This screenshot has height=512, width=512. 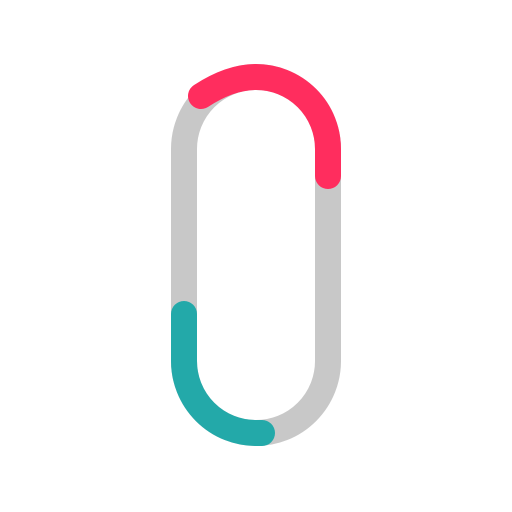 What do you see at coordinates (264, 126) in the screenshot?
I see `top-accent-segment` at bounding box center [264, 126].